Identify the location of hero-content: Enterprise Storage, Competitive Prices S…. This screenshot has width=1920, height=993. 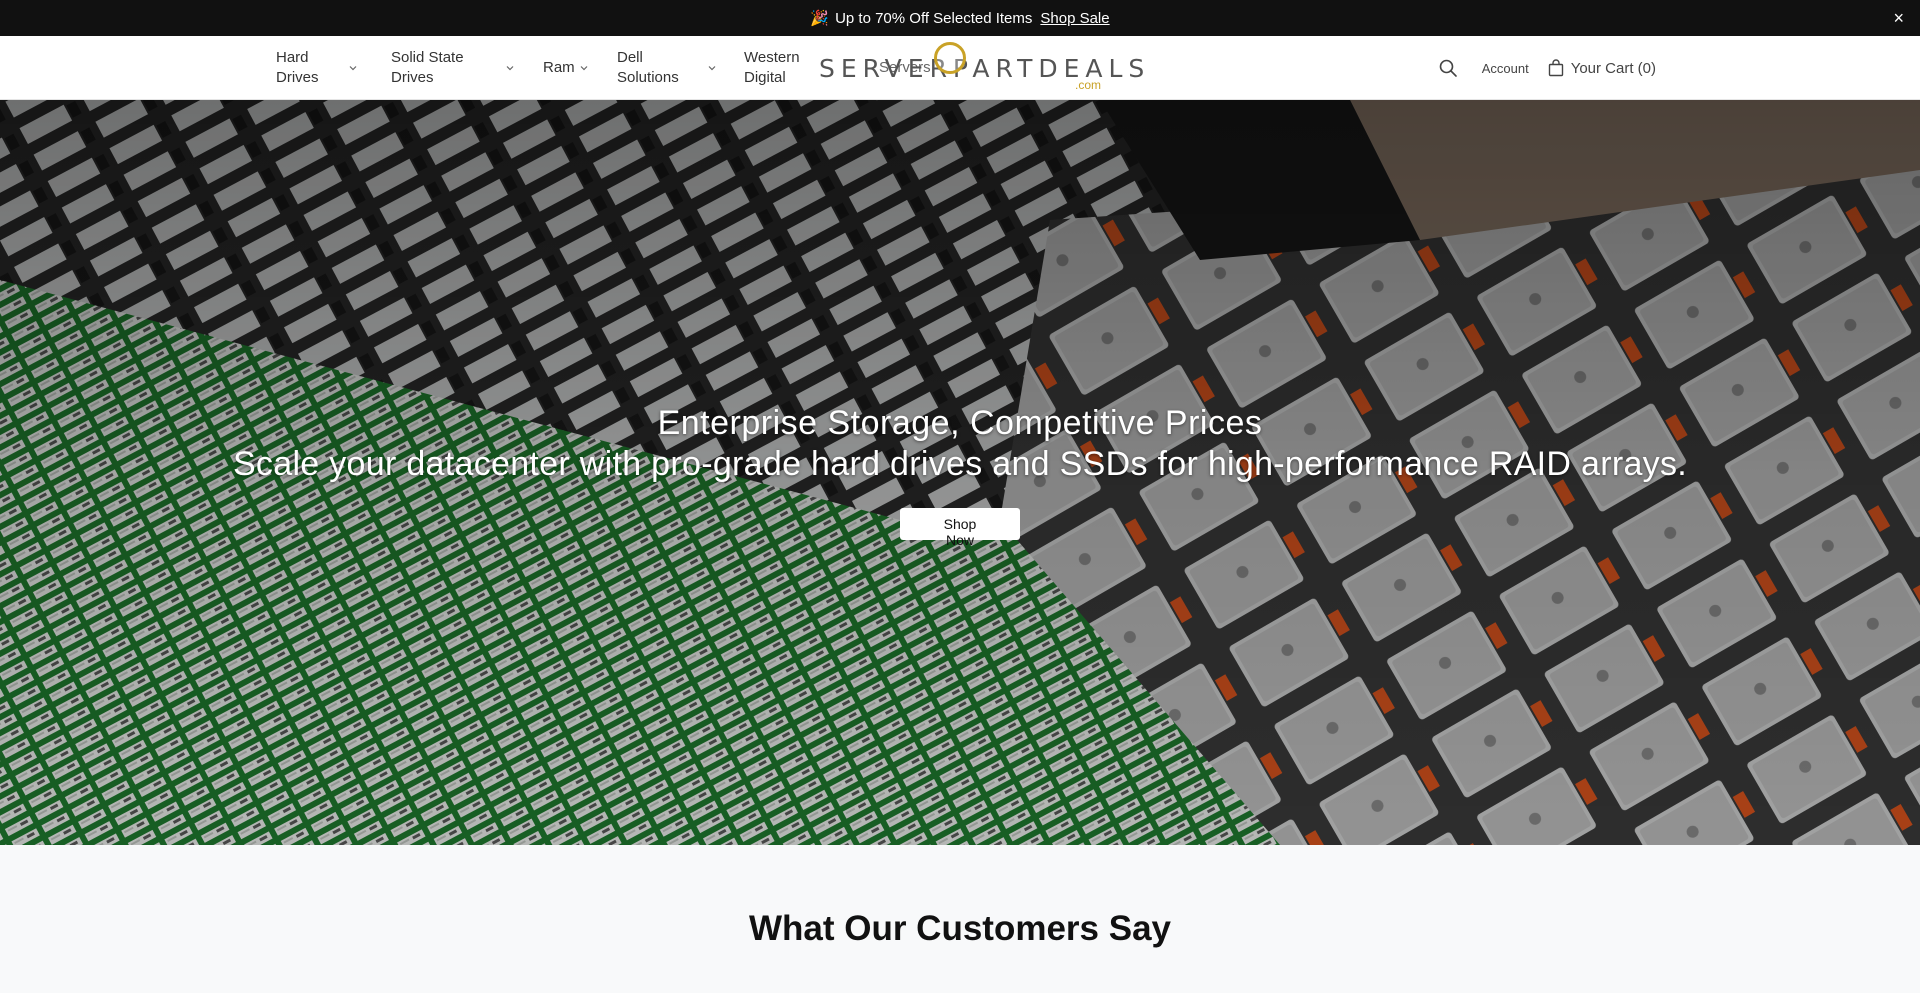
(960, 476).